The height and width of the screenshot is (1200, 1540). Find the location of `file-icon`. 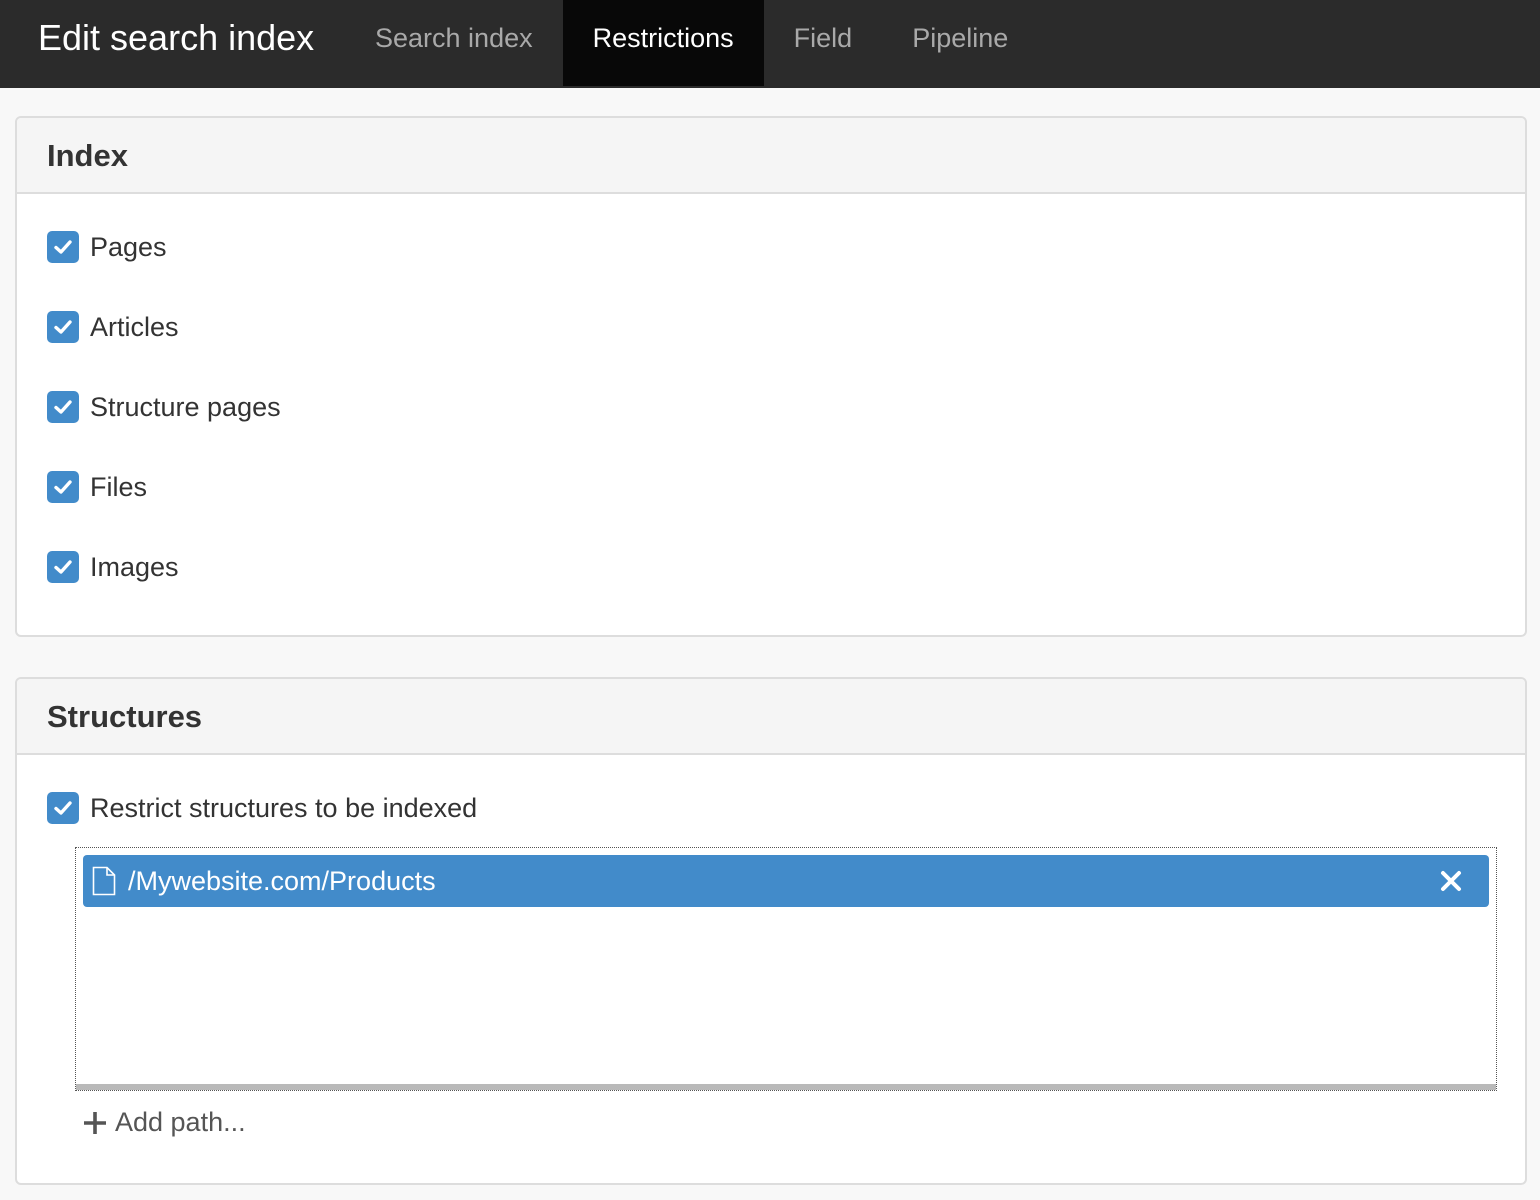

file-icon is located at coordinates (104, 881).